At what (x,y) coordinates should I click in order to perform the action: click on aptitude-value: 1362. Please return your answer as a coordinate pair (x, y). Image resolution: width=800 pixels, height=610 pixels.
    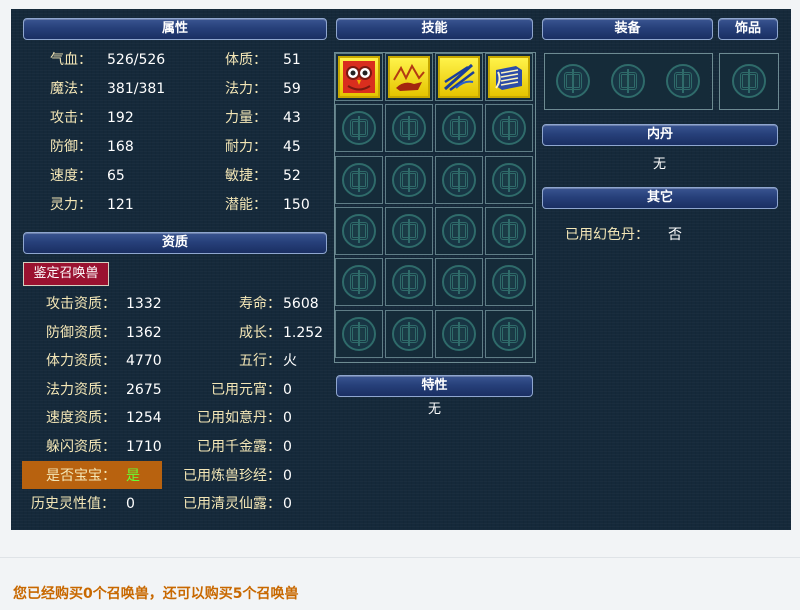
    Looking at the image, I should click on (144, 332).